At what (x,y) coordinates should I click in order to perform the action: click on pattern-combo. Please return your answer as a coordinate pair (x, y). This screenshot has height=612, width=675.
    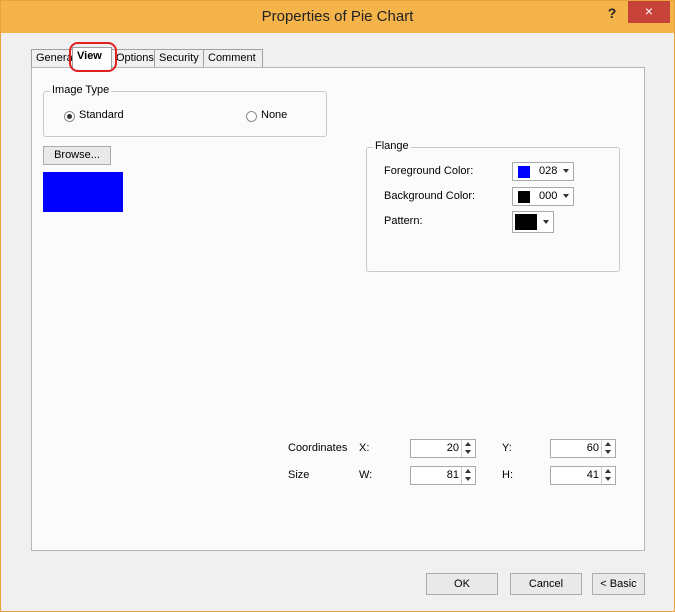
    Looking at the image, I should click on (533, 222).